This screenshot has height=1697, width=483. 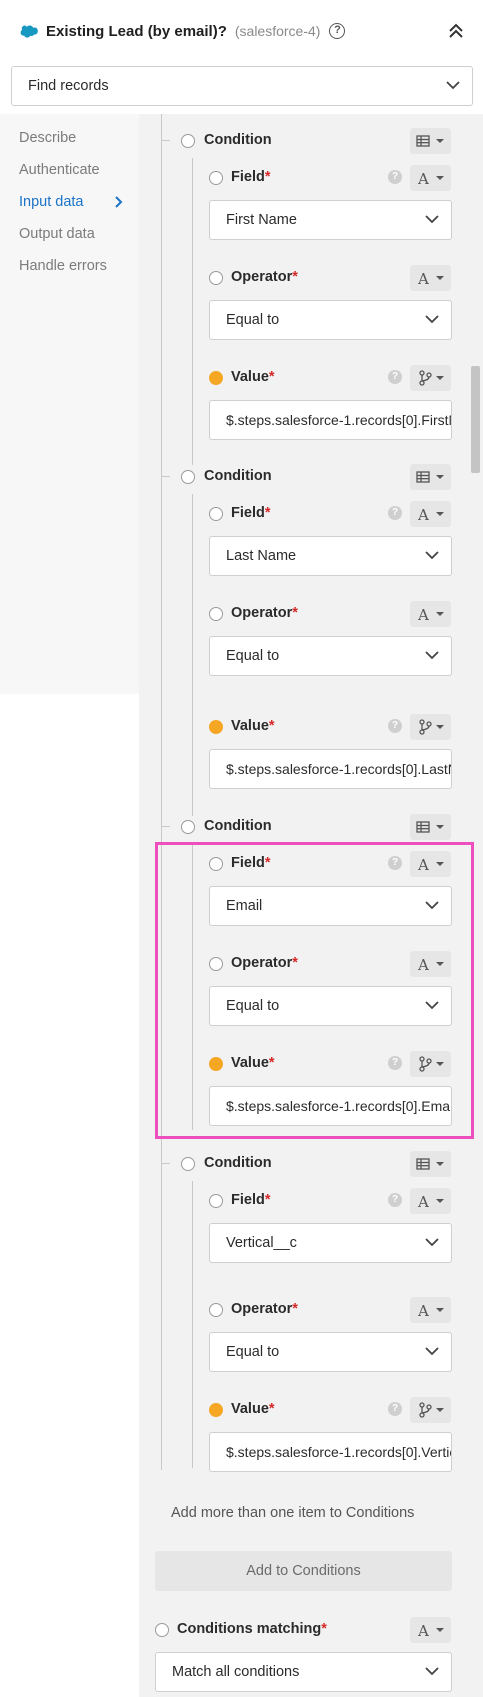 What do you see at coordinates (253, 377) in the screenshot?
I see `value-label: Value*` at bounding box center [253, 377].